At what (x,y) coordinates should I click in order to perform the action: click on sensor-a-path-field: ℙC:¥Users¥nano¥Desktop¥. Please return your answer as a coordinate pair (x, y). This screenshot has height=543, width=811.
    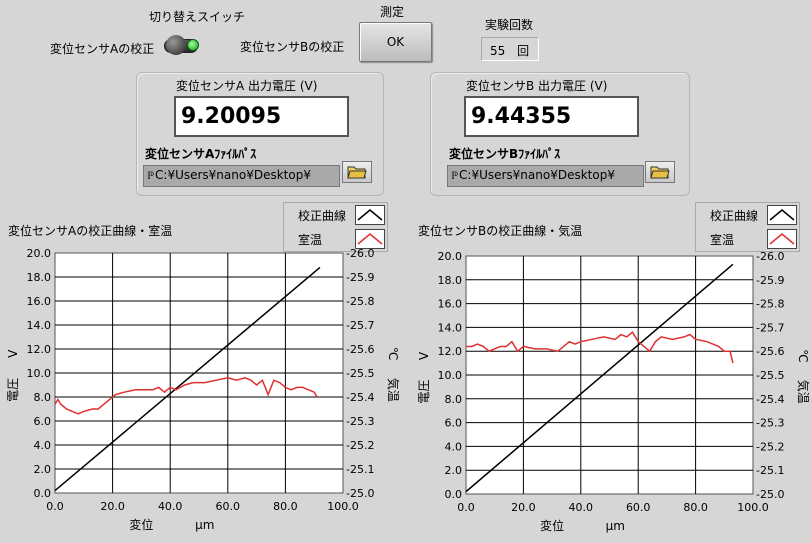
    Looking at the image, I should click on (241, 176).